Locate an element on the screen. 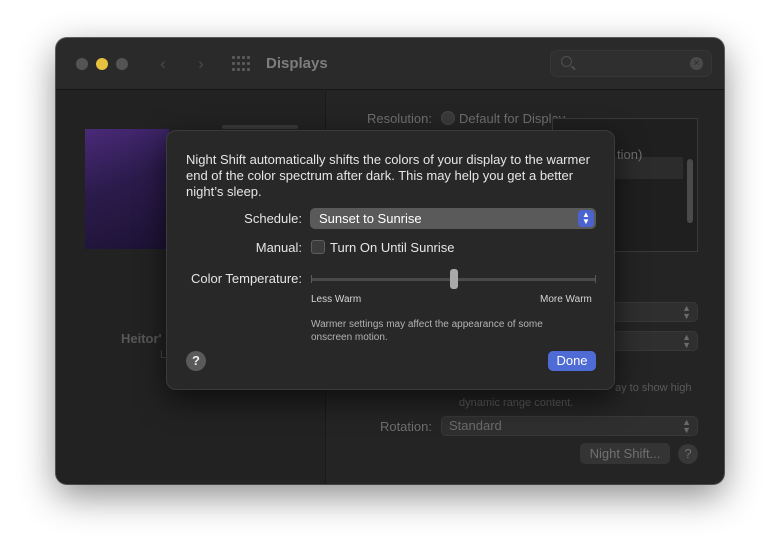  schedule-popup: Sunset to Sunrise ▲ ▼ is located at coordinates (453, 218).